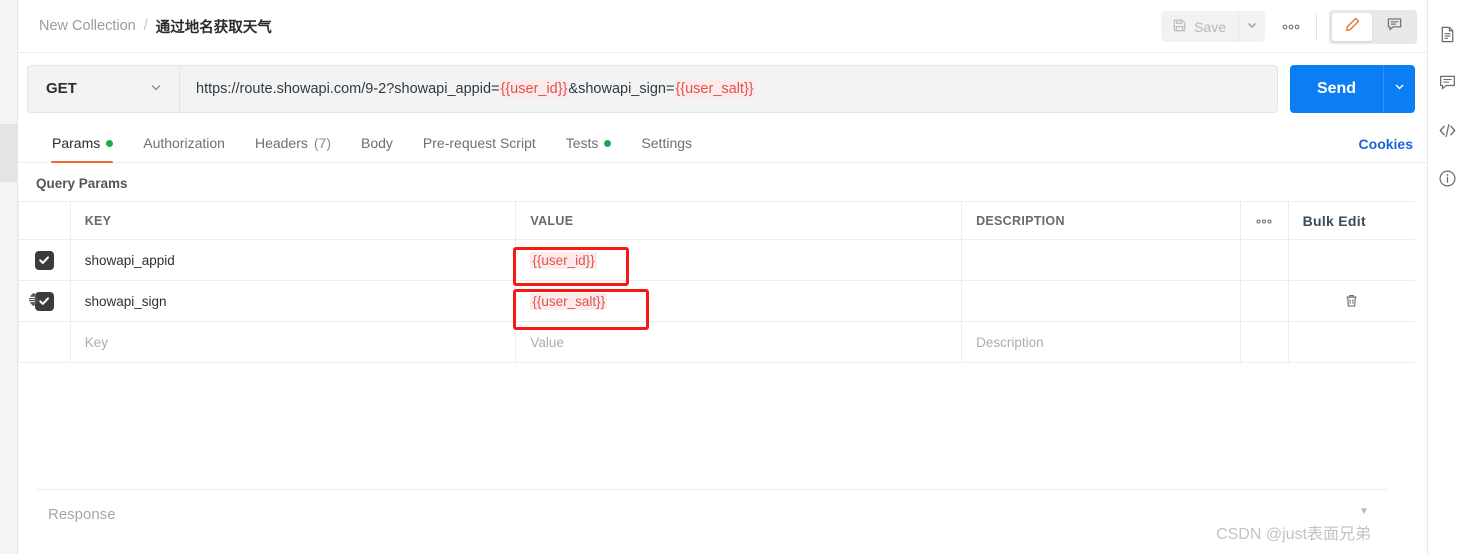  I want to click on tab-label: Pre-request Script, so click(479, 143).